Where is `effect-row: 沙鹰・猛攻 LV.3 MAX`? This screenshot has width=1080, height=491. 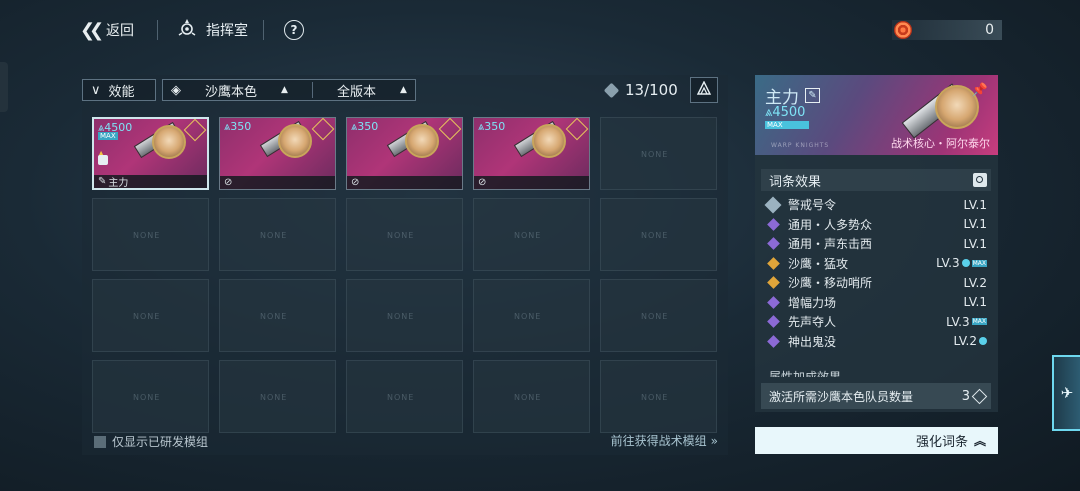 effect-row: 沙鹰・猛攻 LV.3 MAX is located at coordinates (876, 264).